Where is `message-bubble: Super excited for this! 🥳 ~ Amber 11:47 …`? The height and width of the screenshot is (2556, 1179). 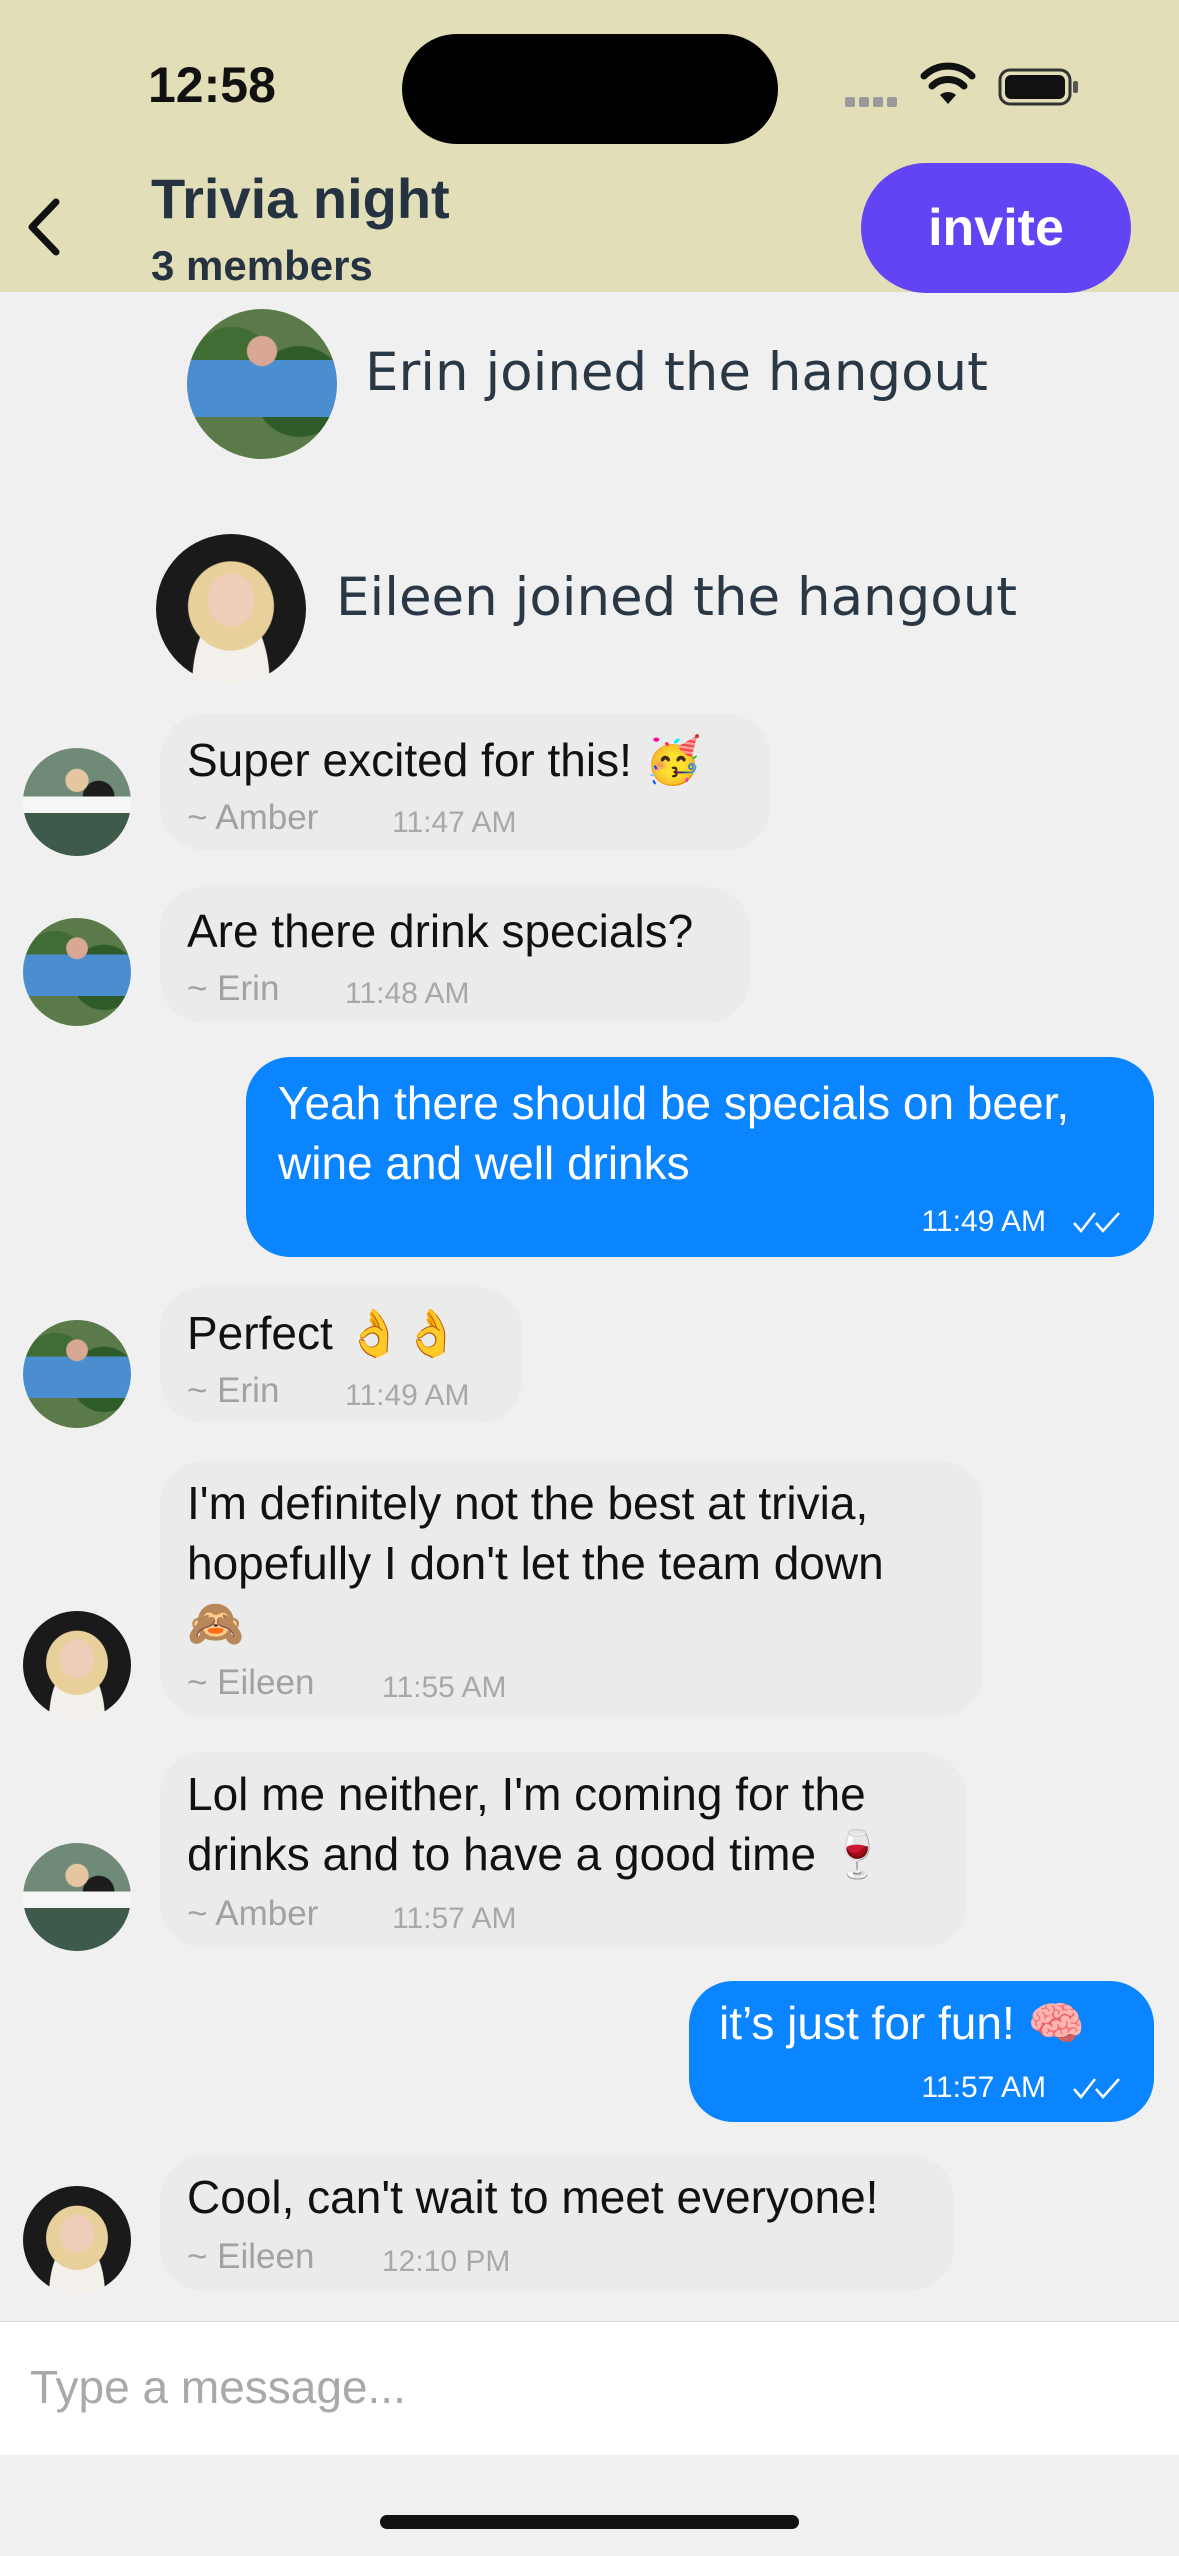
message-bubble: Super excited for this! 🥳 ~ Amber 11:47 … is located at coordinates (465, 782).